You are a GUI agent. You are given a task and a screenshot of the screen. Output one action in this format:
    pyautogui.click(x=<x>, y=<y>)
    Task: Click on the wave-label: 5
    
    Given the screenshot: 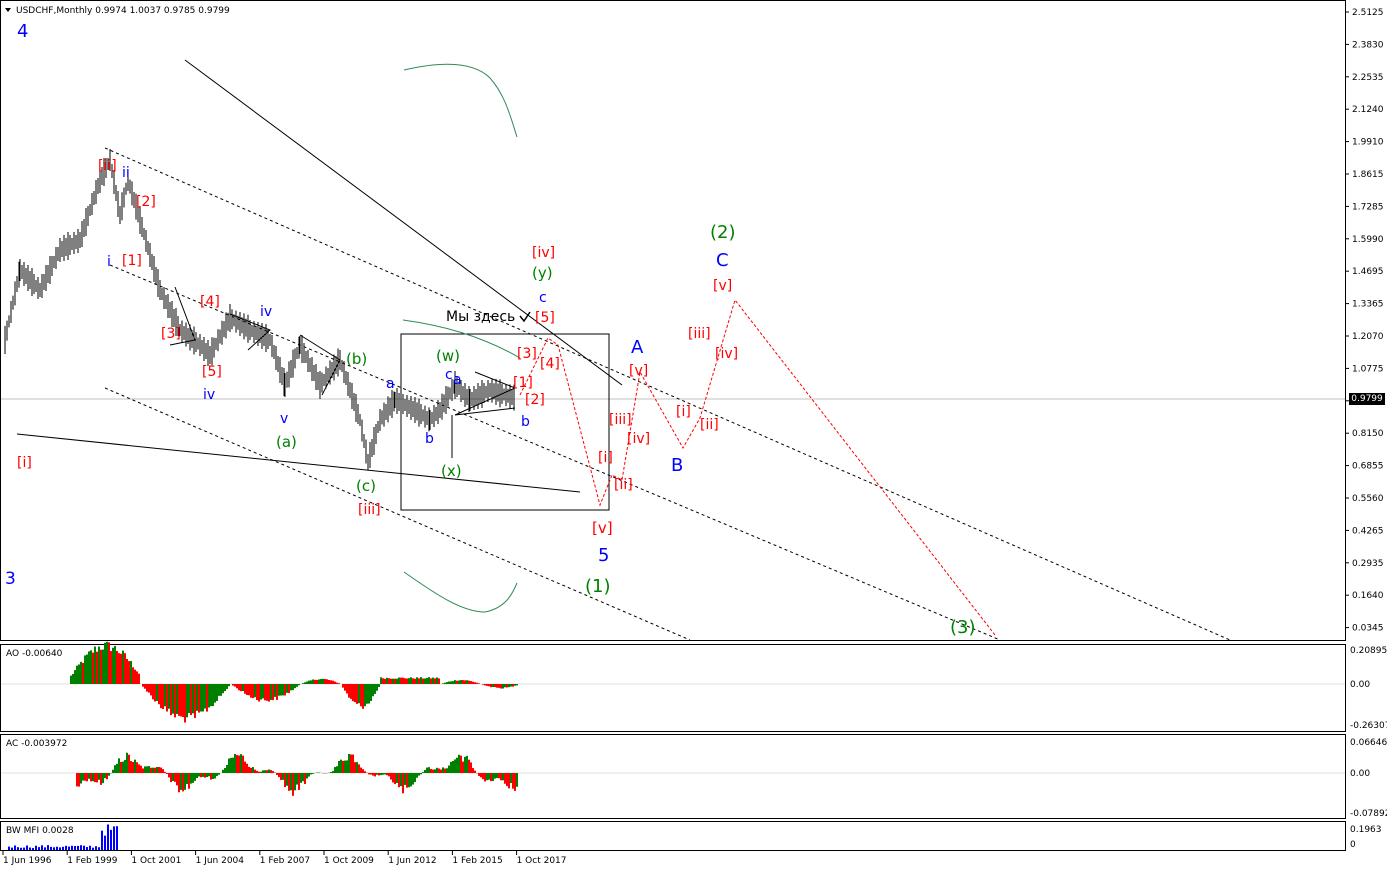 What is the action you would take?
    pyautogui.click(x=603, y=555)
    